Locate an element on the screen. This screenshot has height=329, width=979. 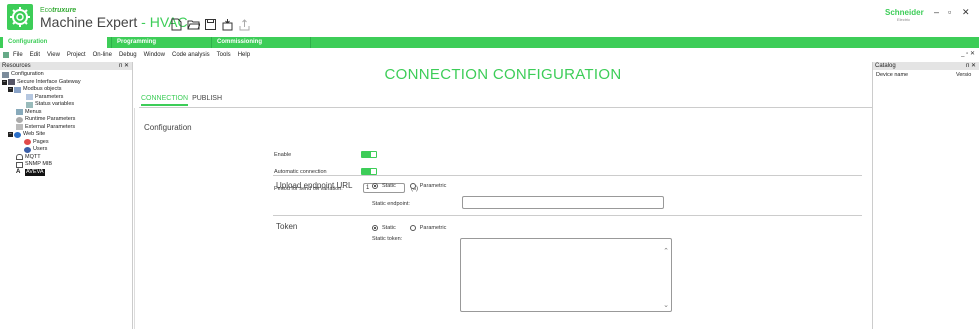
tree-item-users: Users is located at coordinates (66, 150).